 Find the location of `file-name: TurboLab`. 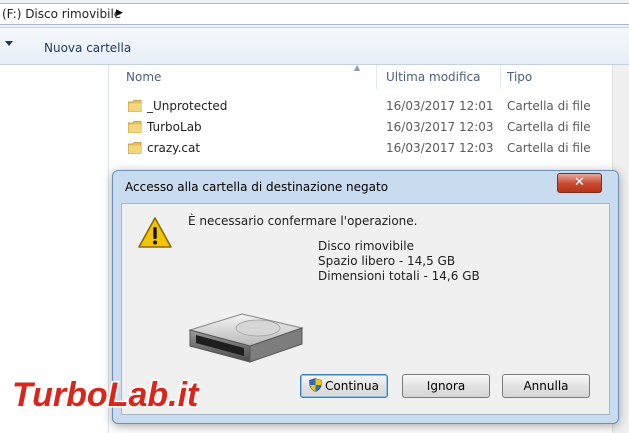

file-name: TurboLab is located at coordinates (174, 127).